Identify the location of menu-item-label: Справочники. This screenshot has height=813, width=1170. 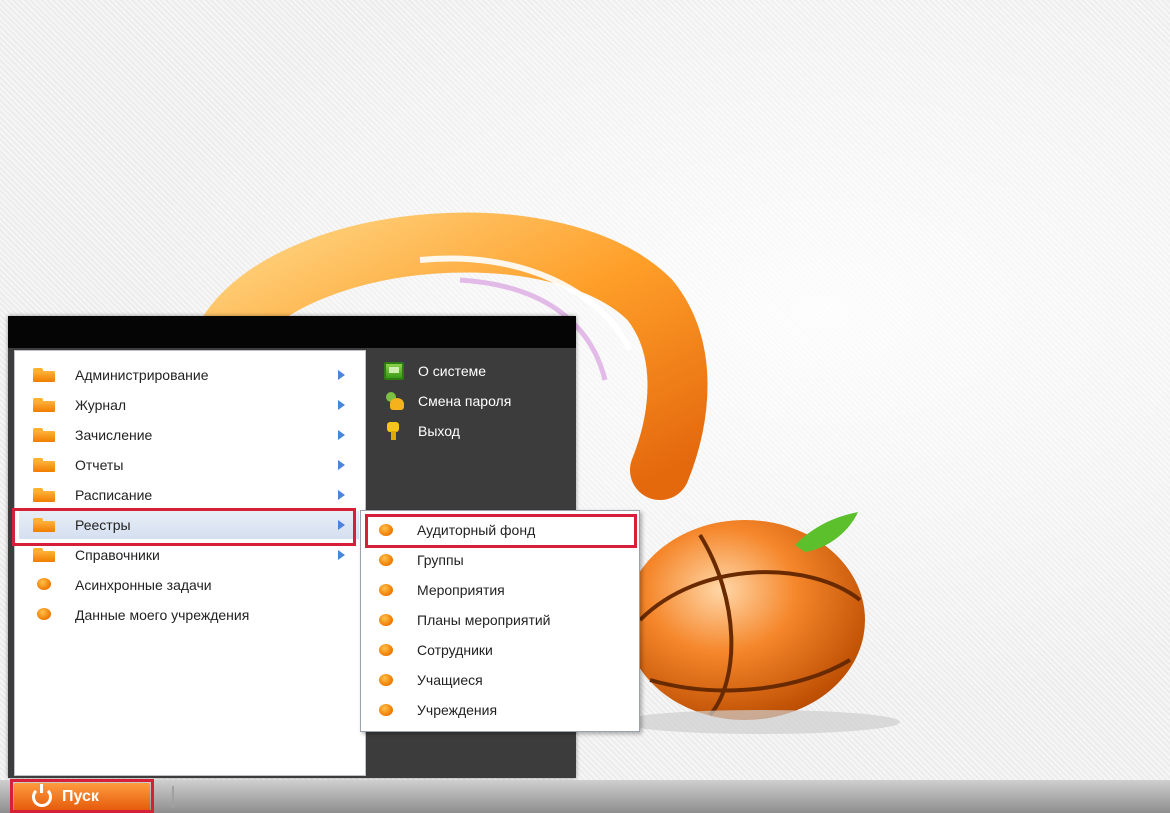
(117, 555).